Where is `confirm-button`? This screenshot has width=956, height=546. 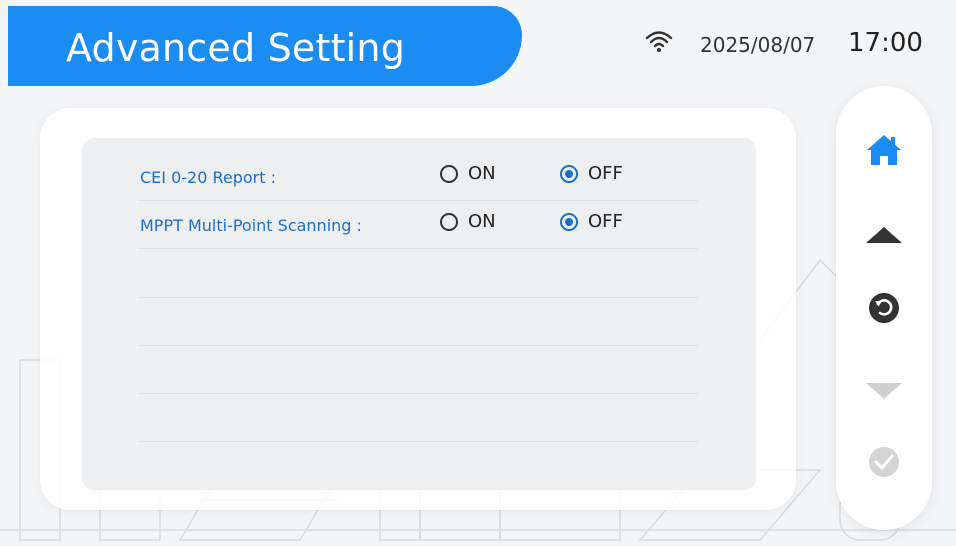
confirm-button is located at coordinates (884, 462).